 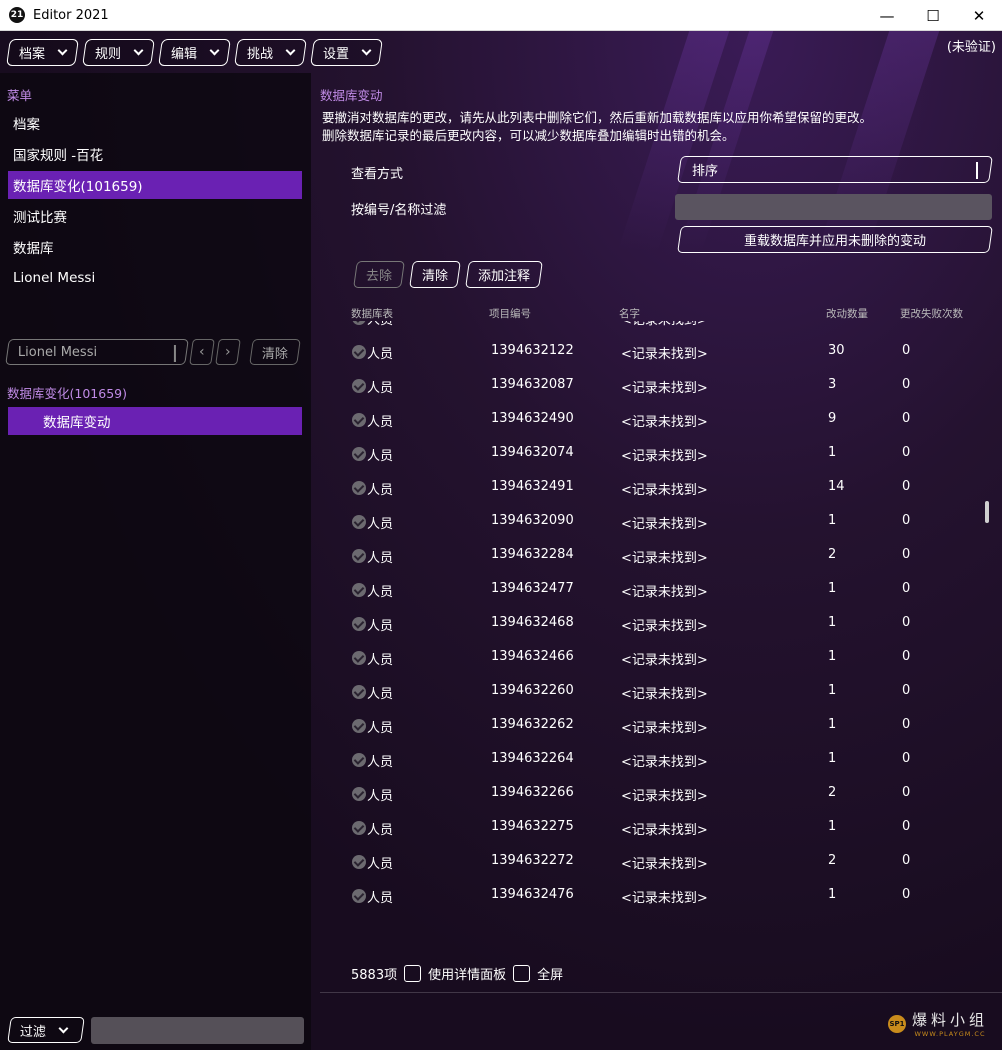 What do you see at coordinates (379, 274) in the screenshot?
I see `remove-button: 去除` at bounding box center [379, 274].